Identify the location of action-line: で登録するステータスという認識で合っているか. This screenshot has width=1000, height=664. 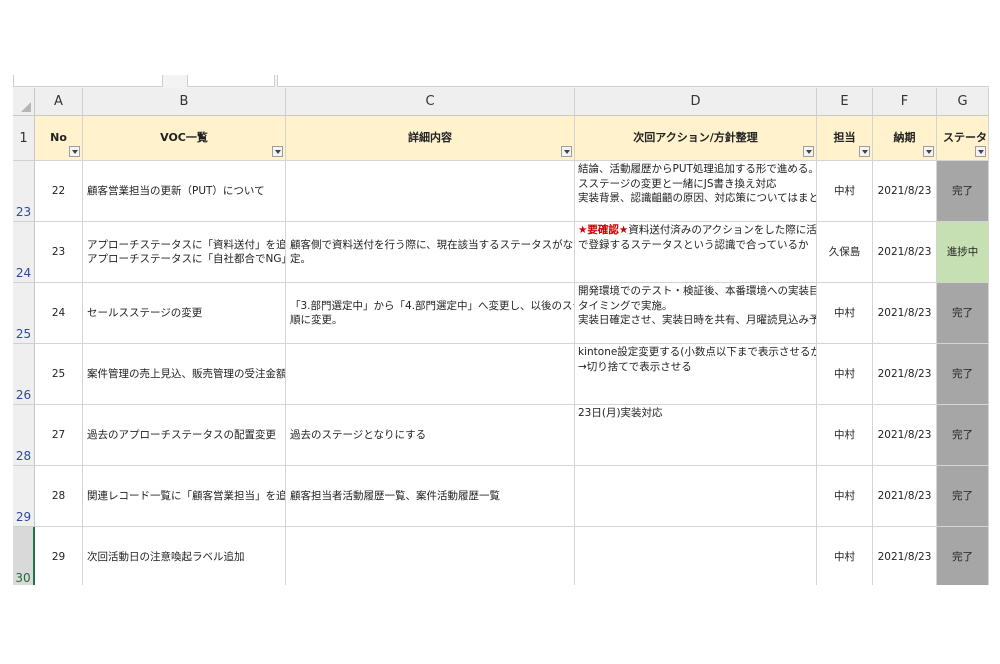
(693, 244).